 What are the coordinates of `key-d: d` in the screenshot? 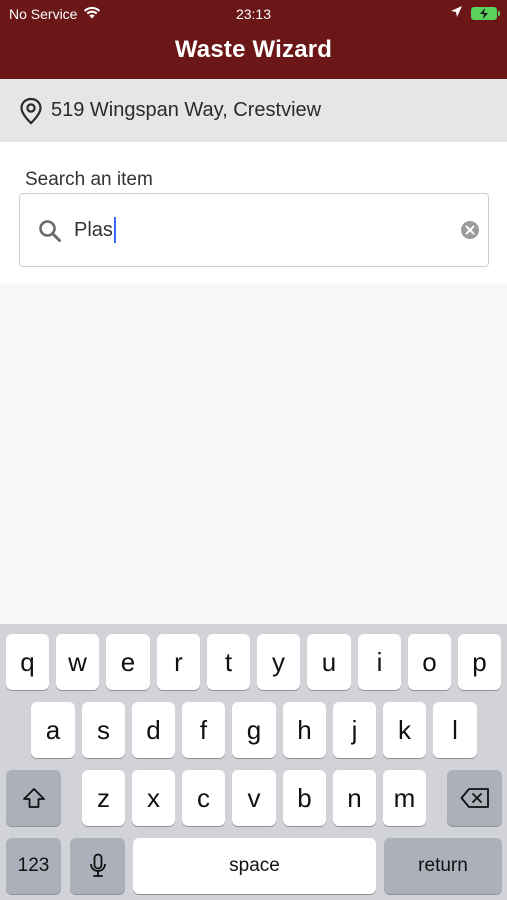 It's located at (153, 730).